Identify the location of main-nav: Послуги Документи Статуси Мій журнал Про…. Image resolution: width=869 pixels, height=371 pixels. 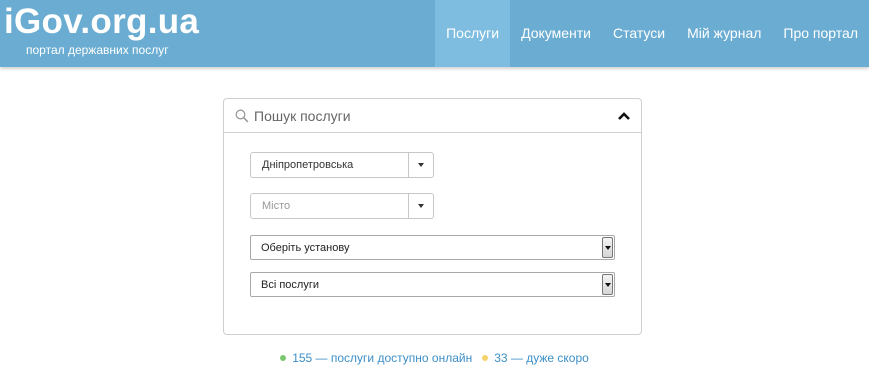
(652, 33).